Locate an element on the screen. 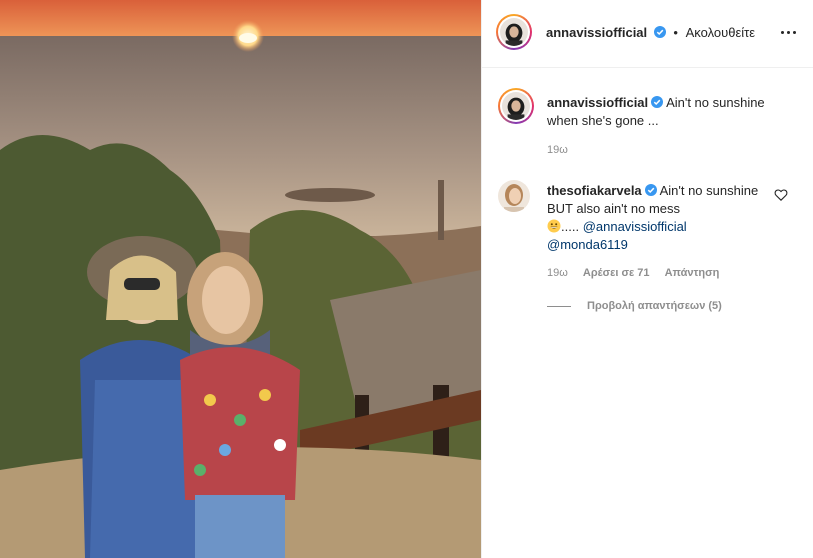 This screenshot has height=558, width=813. caption-author-avatar is located at coordinates (516, 106).